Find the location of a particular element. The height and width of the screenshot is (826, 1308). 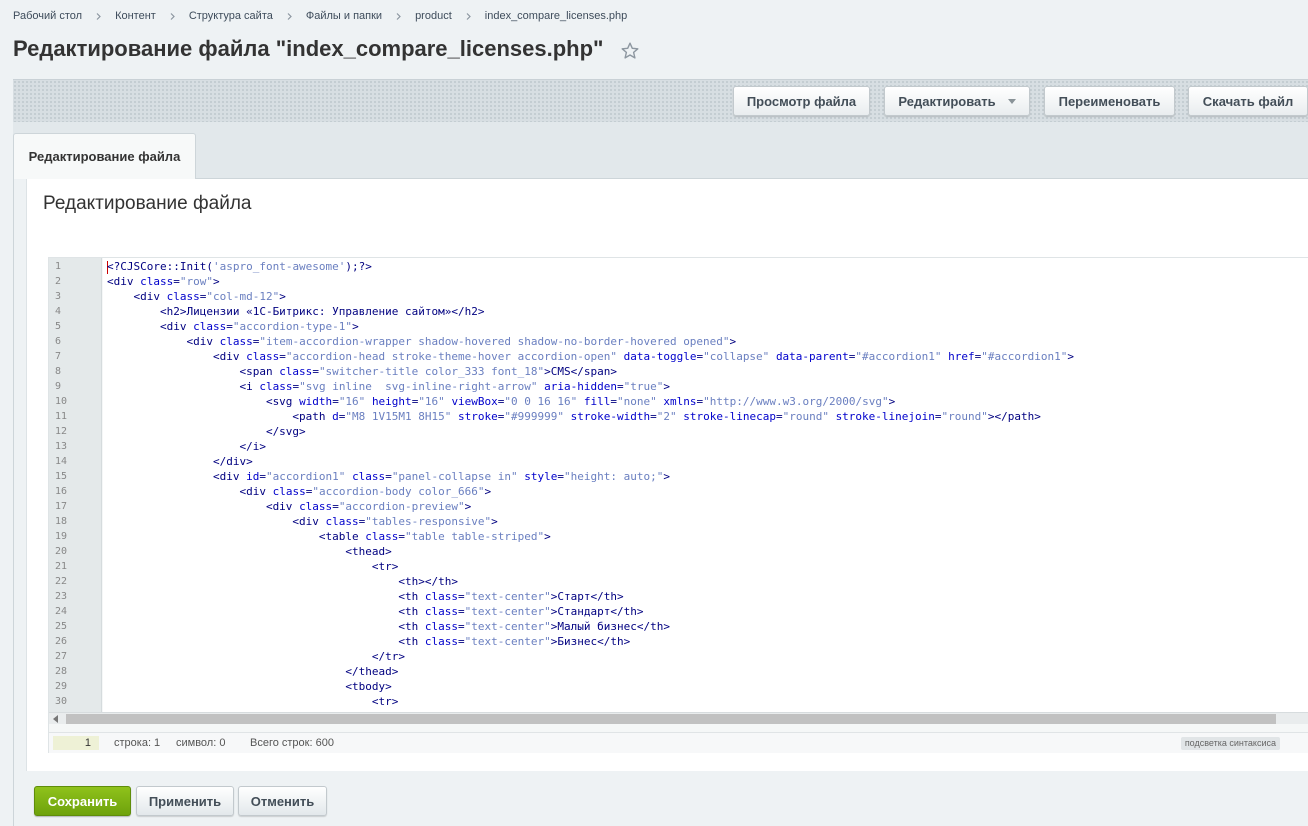

line-number: 15 is located at coordinates (61, 476).